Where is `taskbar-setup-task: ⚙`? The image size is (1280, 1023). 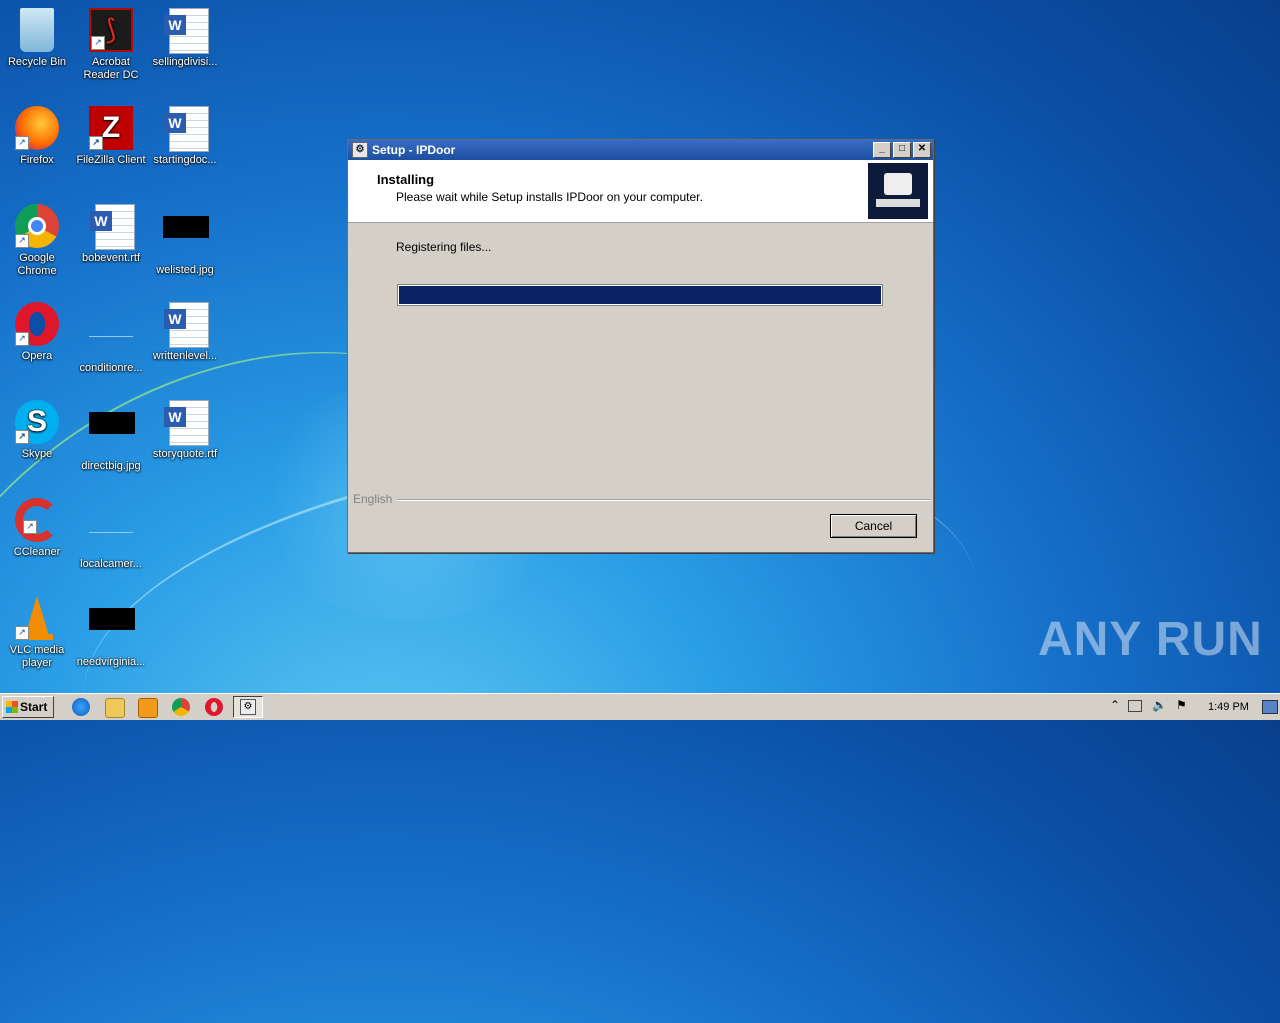
taskbar-setup-task: ⚙ is located at coordinates (248, 707).